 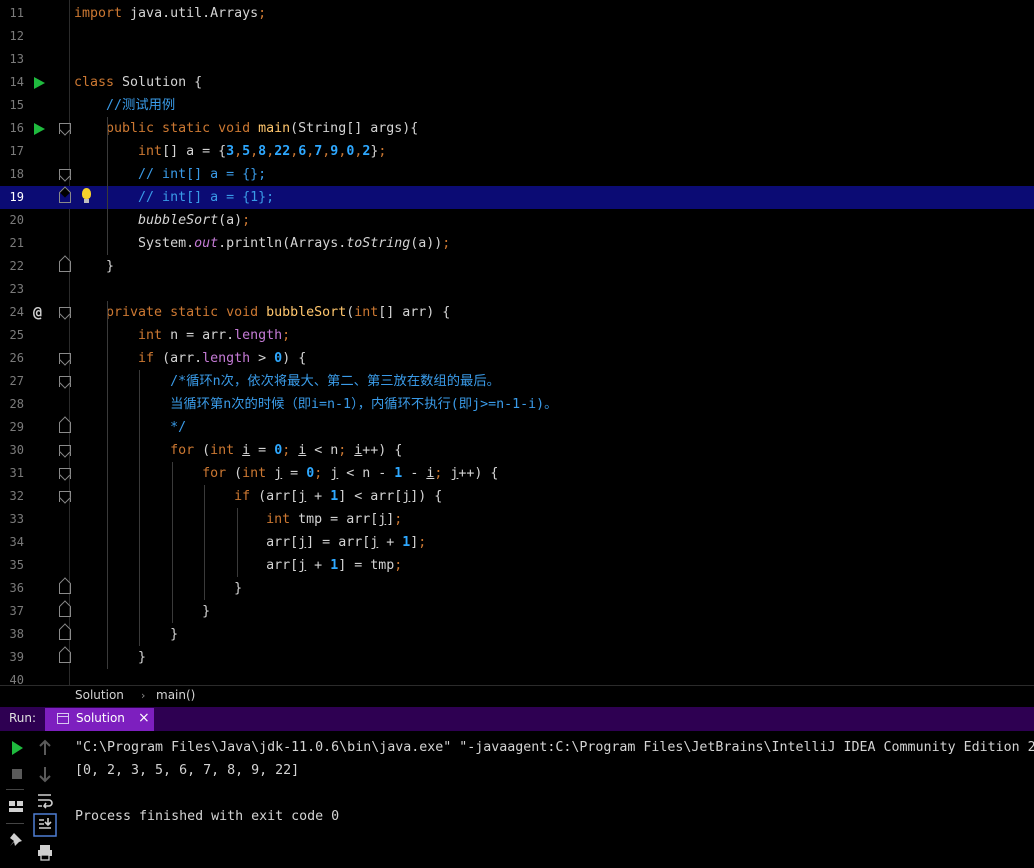 What do you see at coordinates (158, 588) in the screenshot?
I see `code-token: }` at bounding box center [158, 588].